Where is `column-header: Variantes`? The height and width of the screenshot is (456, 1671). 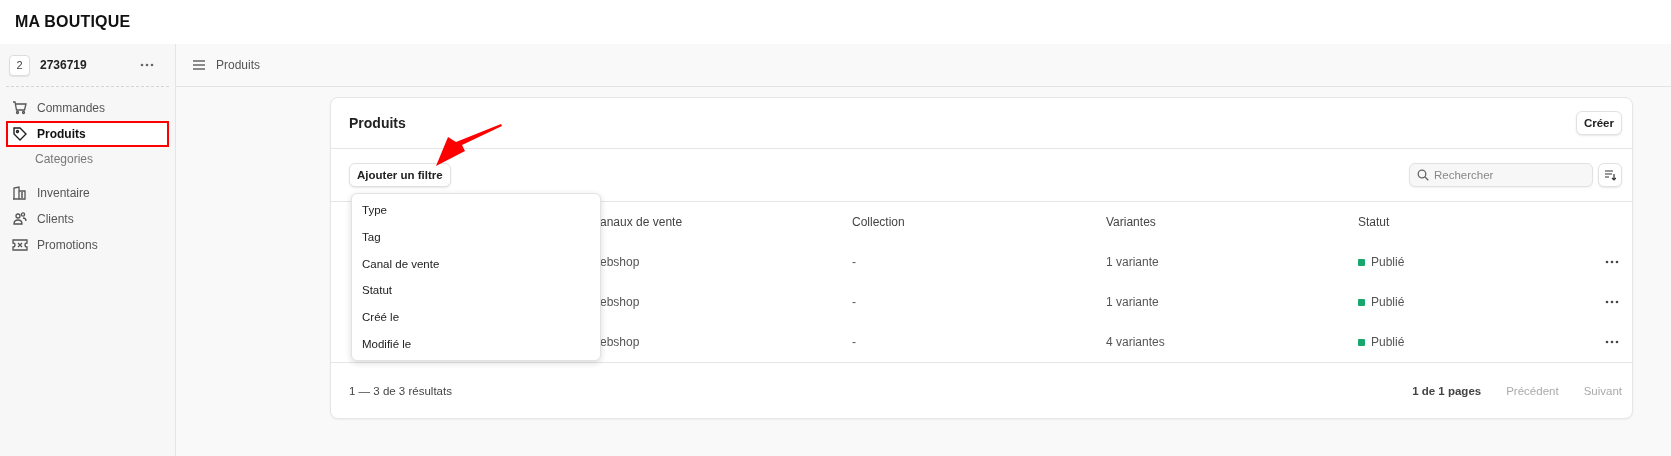
column-header: Variantes is located at coordinates (1131, 222).